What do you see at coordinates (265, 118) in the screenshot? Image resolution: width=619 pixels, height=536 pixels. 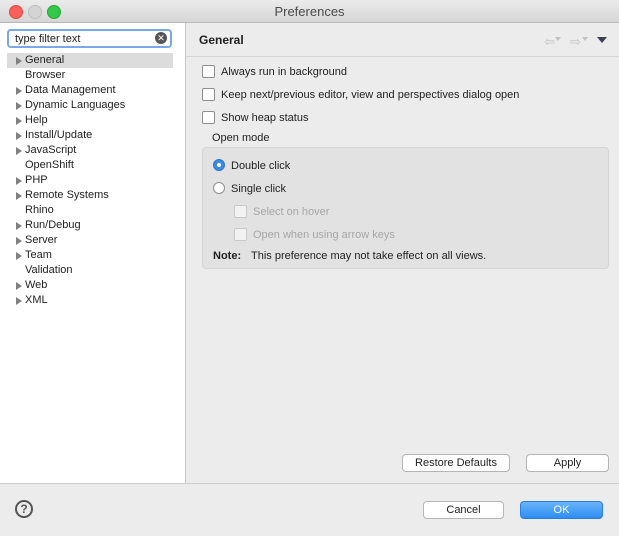 I see `show-heap-status-label: Show heap status` at bounding box center [265, 118].